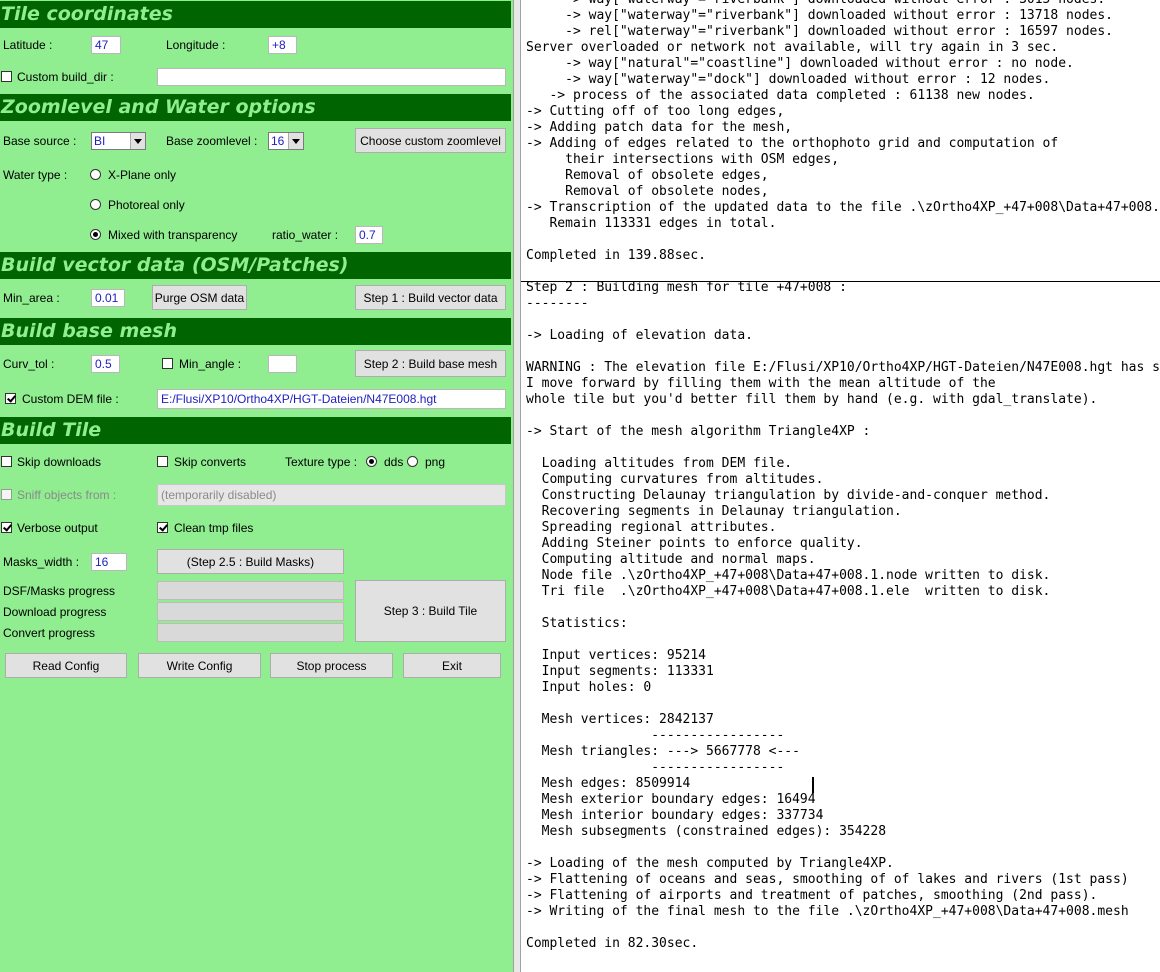 This screenshot has width=1160, height=972. Describe the element at coordinates (162, 461) in the screenshot. I see `skip-converts-checkbox` at that location.